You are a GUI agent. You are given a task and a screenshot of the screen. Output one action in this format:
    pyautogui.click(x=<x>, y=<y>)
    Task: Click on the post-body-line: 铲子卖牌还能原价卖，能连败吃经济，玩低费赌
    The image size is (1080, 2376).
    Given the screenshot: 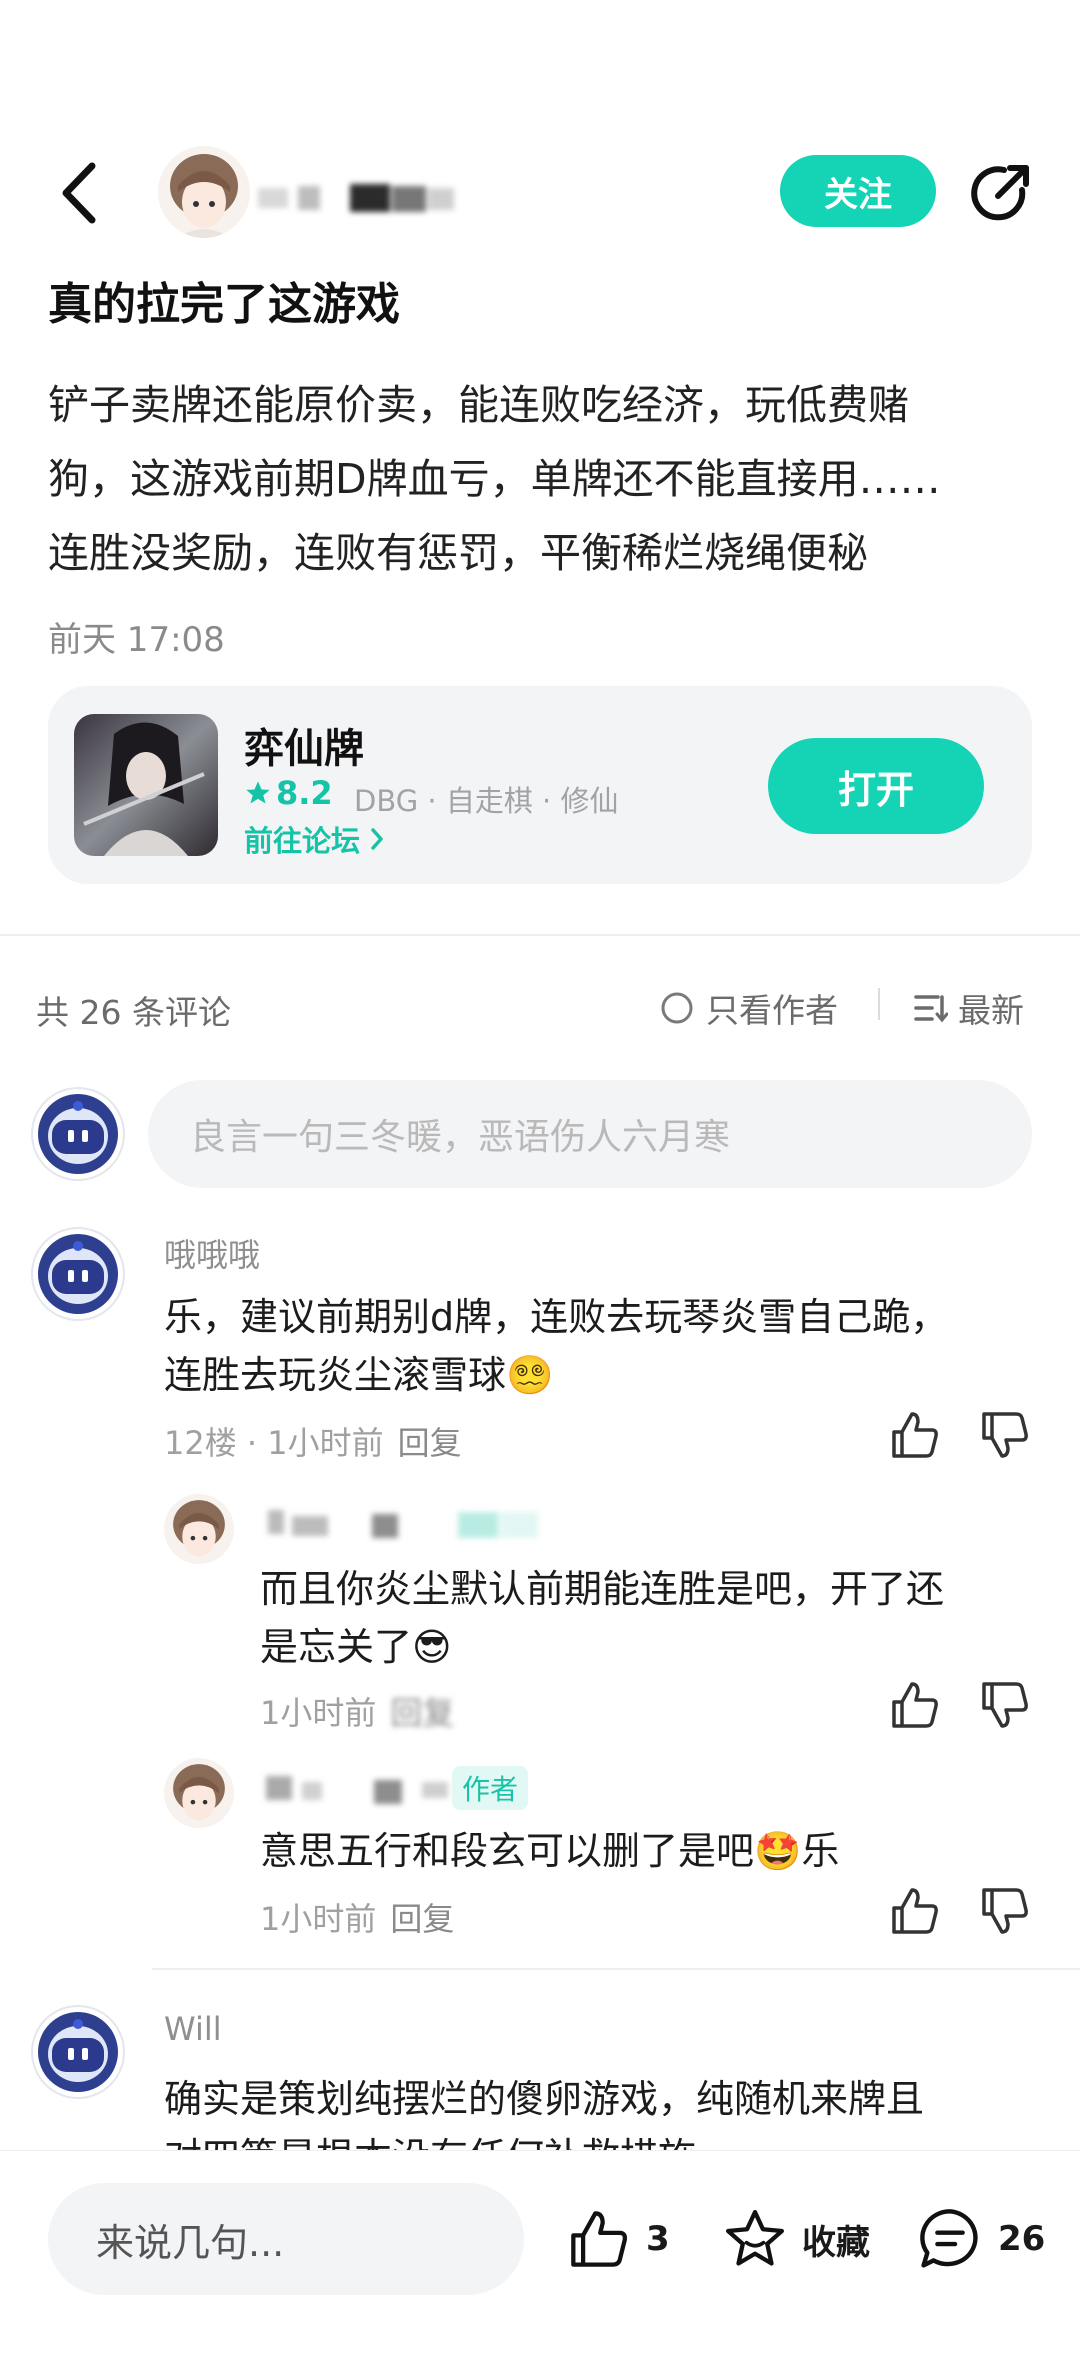 What is the action you would take?
    pyautogui.click(x=478, y=405)
    